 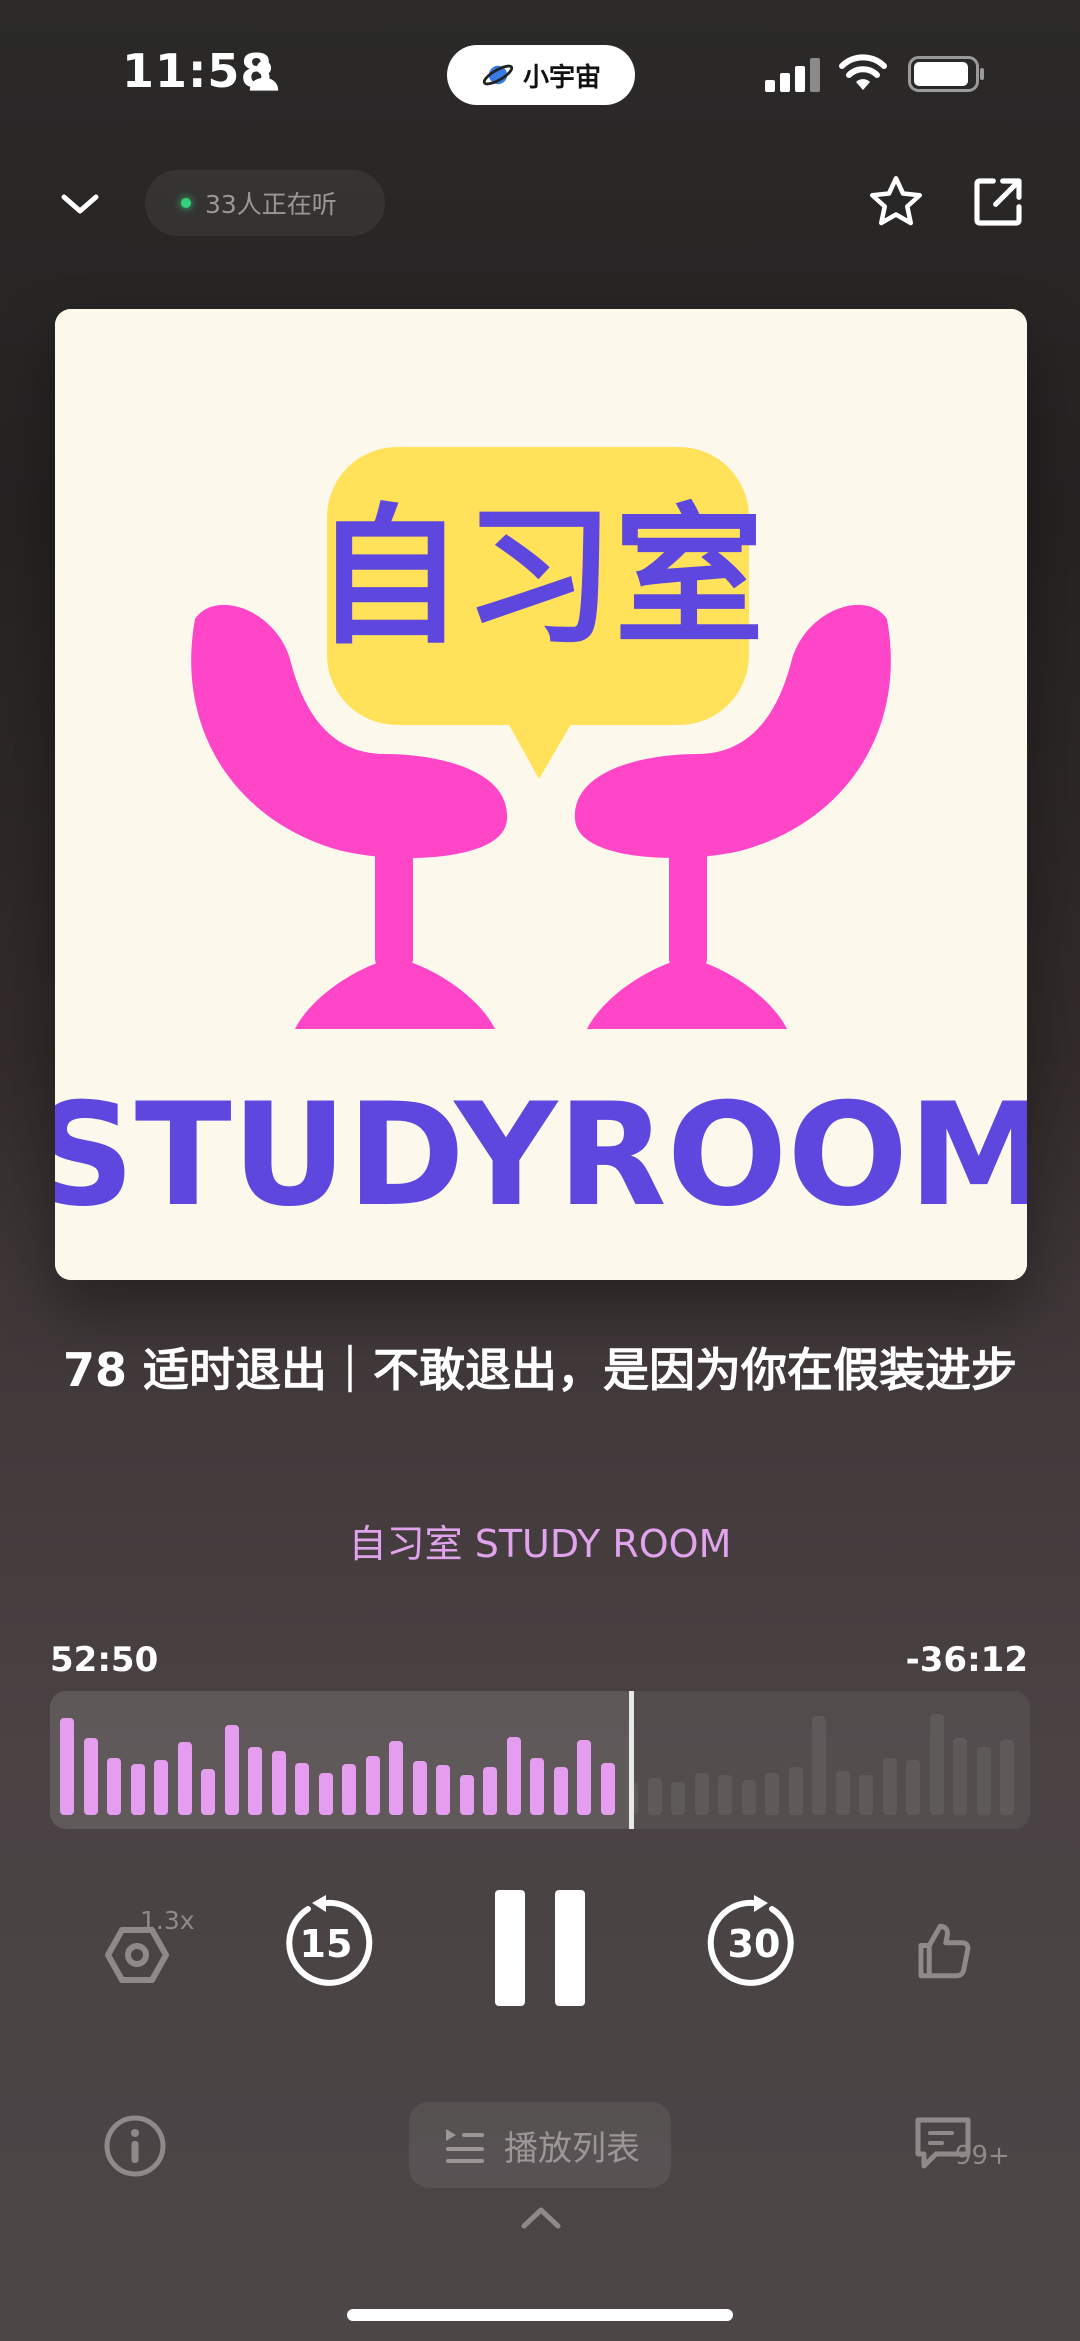 I want to click on forward-seconds: 30, so click(x=754, y=1944).